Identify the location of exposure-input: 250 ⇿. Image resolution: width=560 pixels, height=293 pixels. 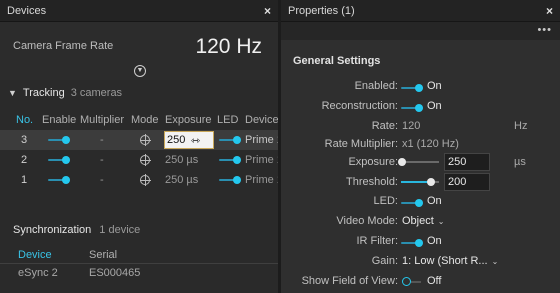
(189, 140).